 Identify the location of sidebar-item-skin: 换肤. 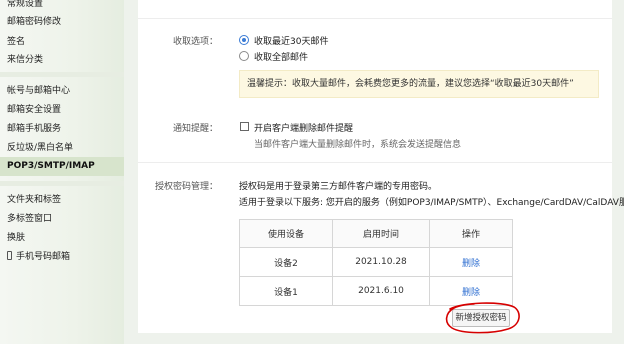
(16, 238).